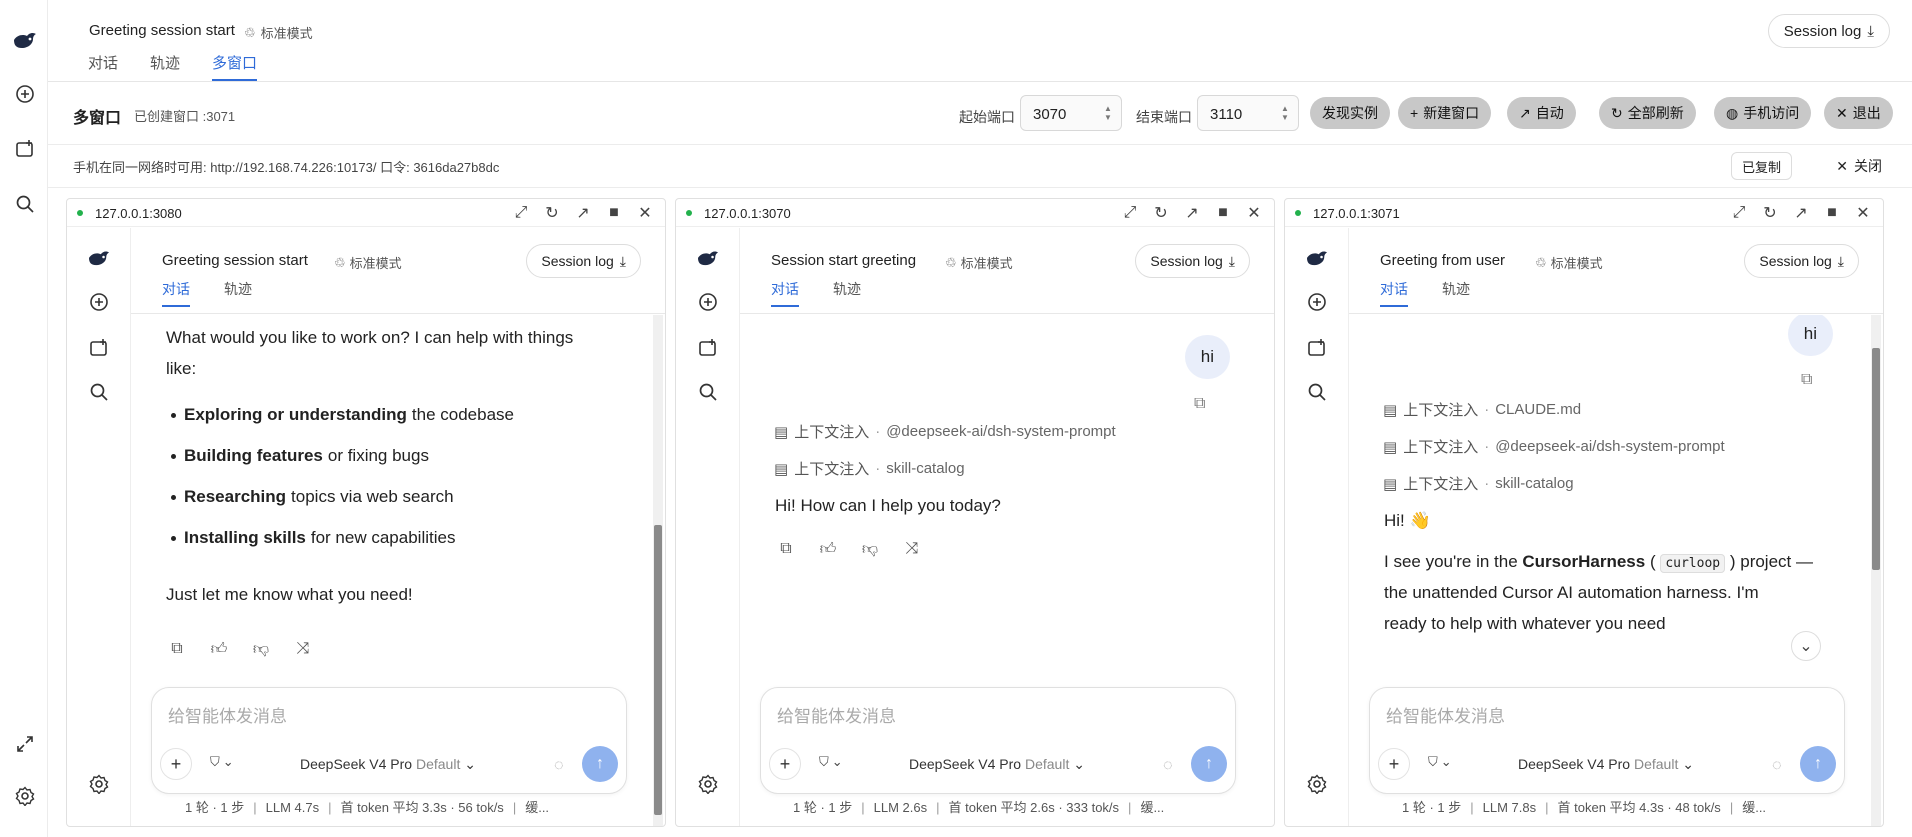 This screenshot has width=1912, height=837. What do you see at coordinates (1541, 113) in the screenshot?
I see `auto-button: ↗ 自动` at bounding box center [1541, 113].